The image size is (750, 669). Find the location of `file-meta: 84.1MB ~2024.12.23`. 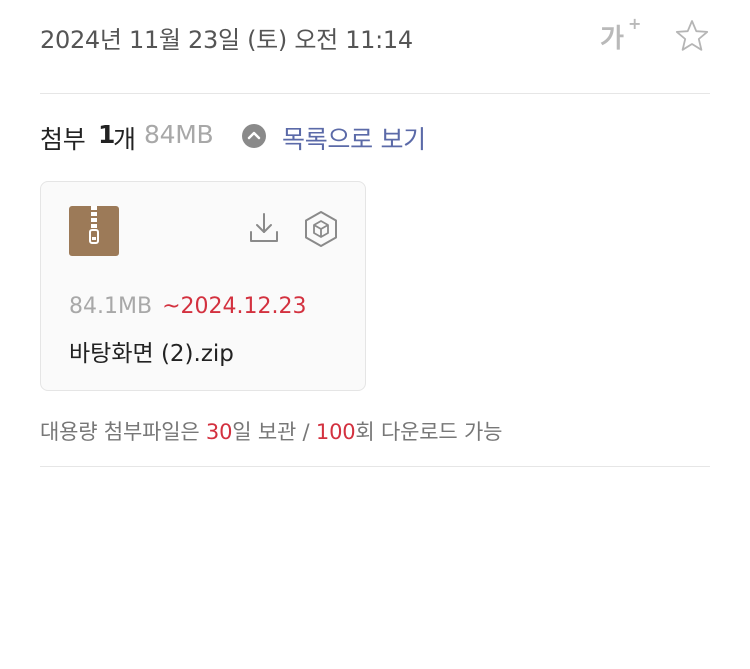

file-meta: 84.1MB ~2024.12.23 is located at coordinates (187, 306).